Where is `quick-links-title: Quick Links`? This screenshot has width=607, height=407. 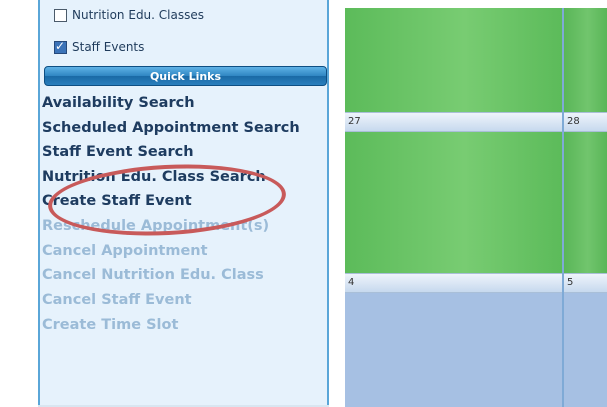
quick-links-title: Quick Links is located at coordinates (185, 76).